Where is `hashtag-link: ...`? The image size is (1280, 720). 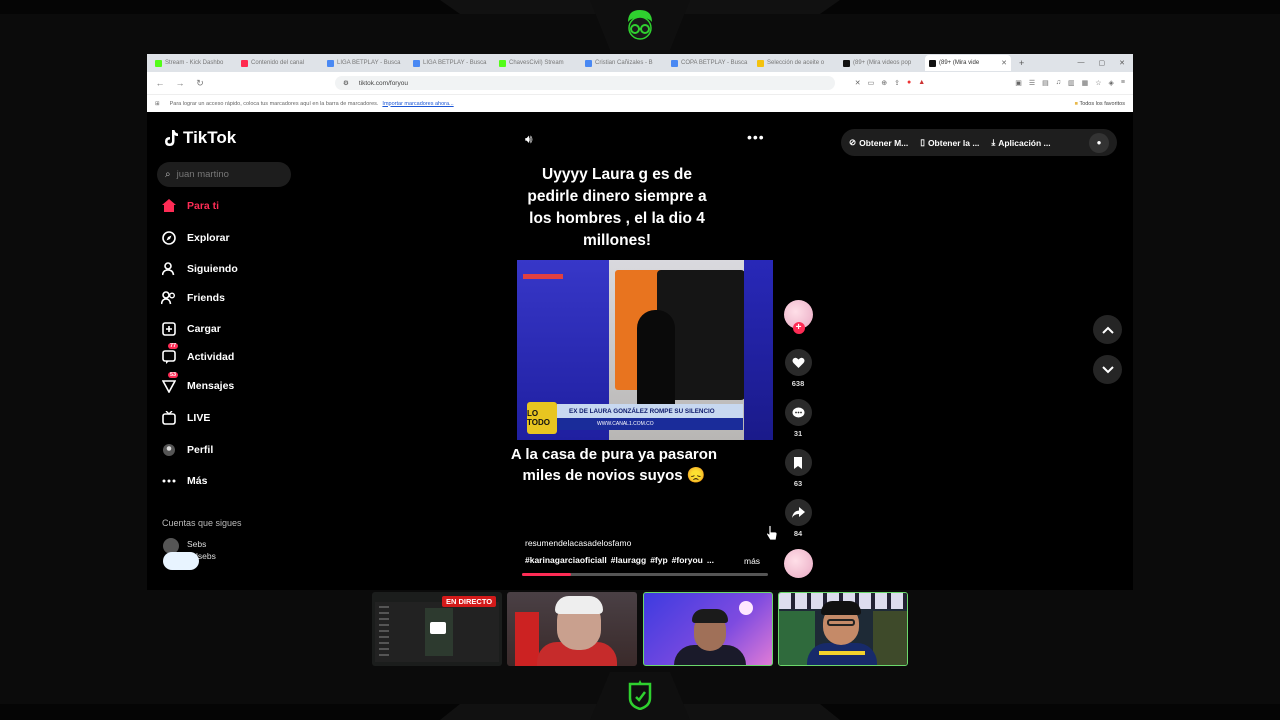 hashtag-link: ... is located at coordinates (710, 560).